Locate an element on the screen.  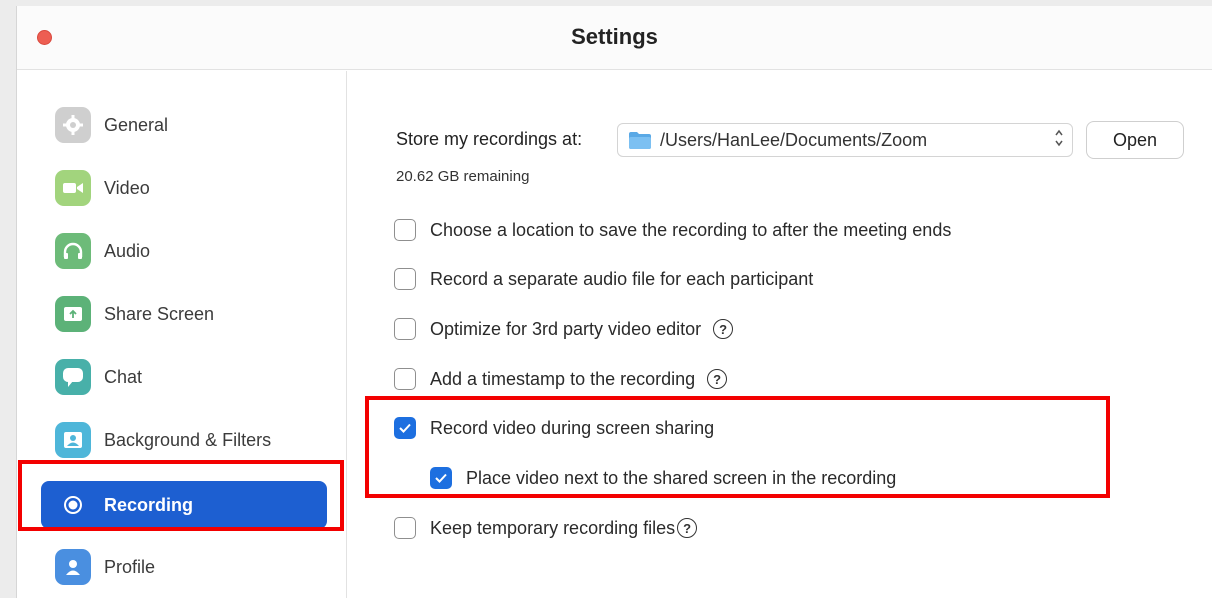
sidebar-item-audio: Audio is located at coordinates (184, 251).